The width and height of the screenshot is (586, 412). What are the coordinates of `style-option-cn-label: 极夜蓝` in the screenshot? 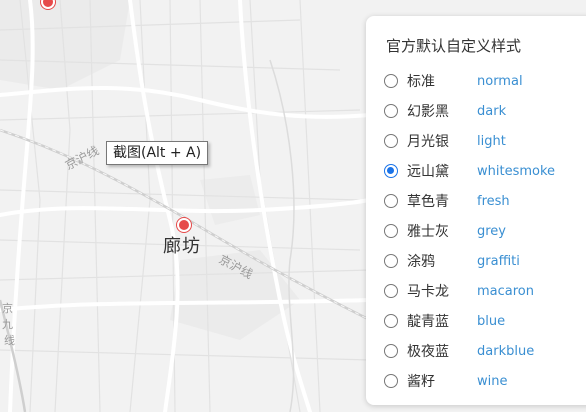 It's located at (428, 352).